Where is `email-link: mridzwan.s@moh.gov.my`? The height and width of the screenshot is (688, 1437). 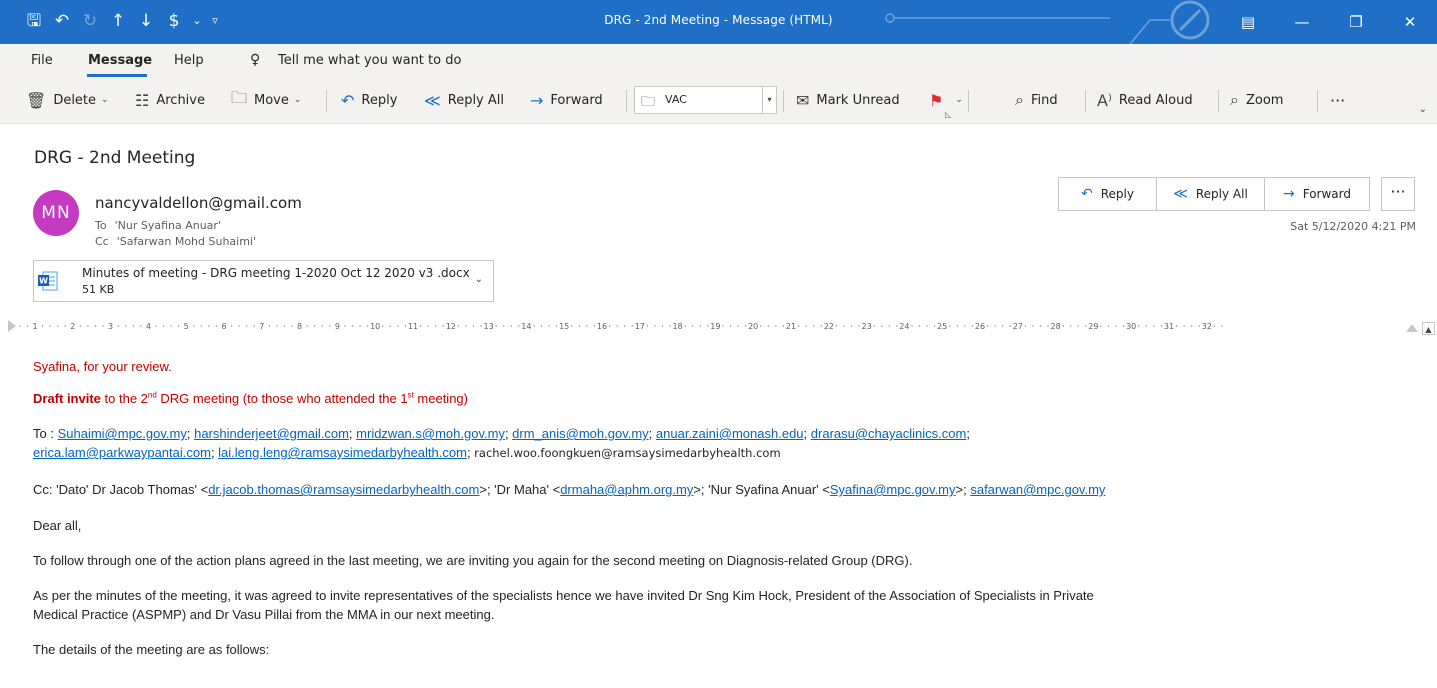
email-link: mridzwan.s@moh.gov.my is located at coordinates (430, 433).